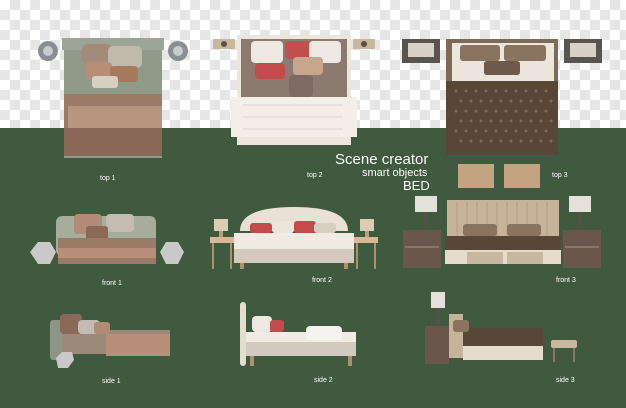 Image resolution: width=626 pixels, height=408 pixels. What do you see at coordinates (323, 380) in the screenshot?
I see `label-side-2: side 2` at bounding box center [323, 380].